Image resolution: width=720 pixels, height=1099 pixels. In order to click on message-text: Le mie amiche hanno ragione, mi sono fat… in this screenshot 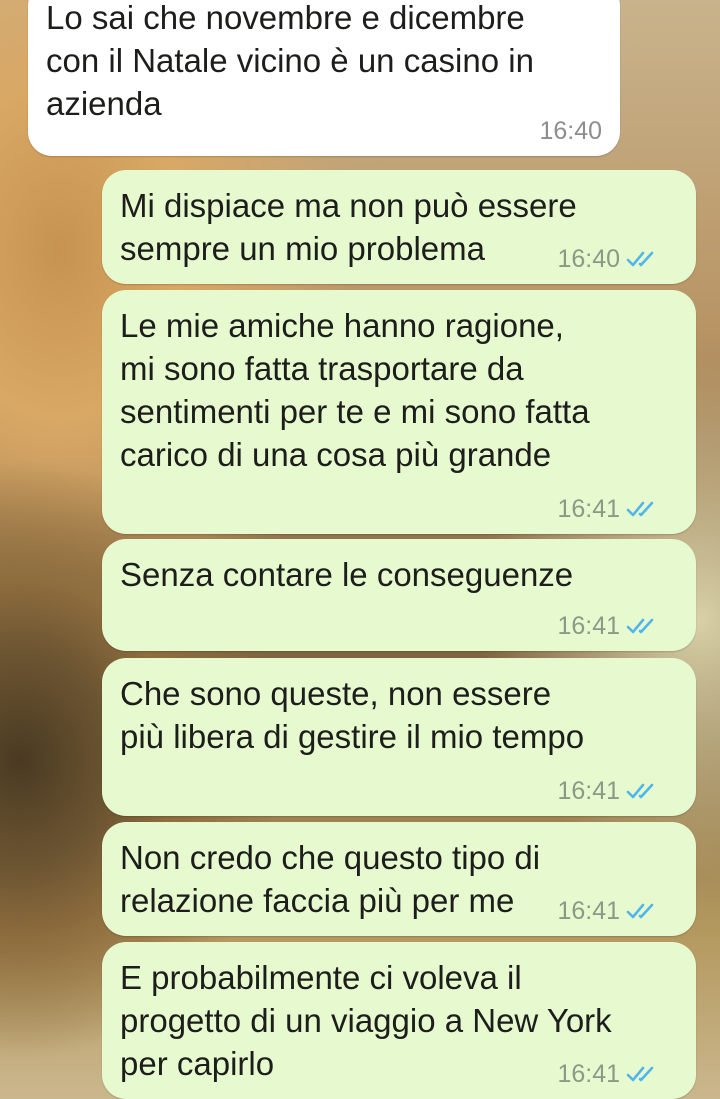, I will do `click(355, 390)`.